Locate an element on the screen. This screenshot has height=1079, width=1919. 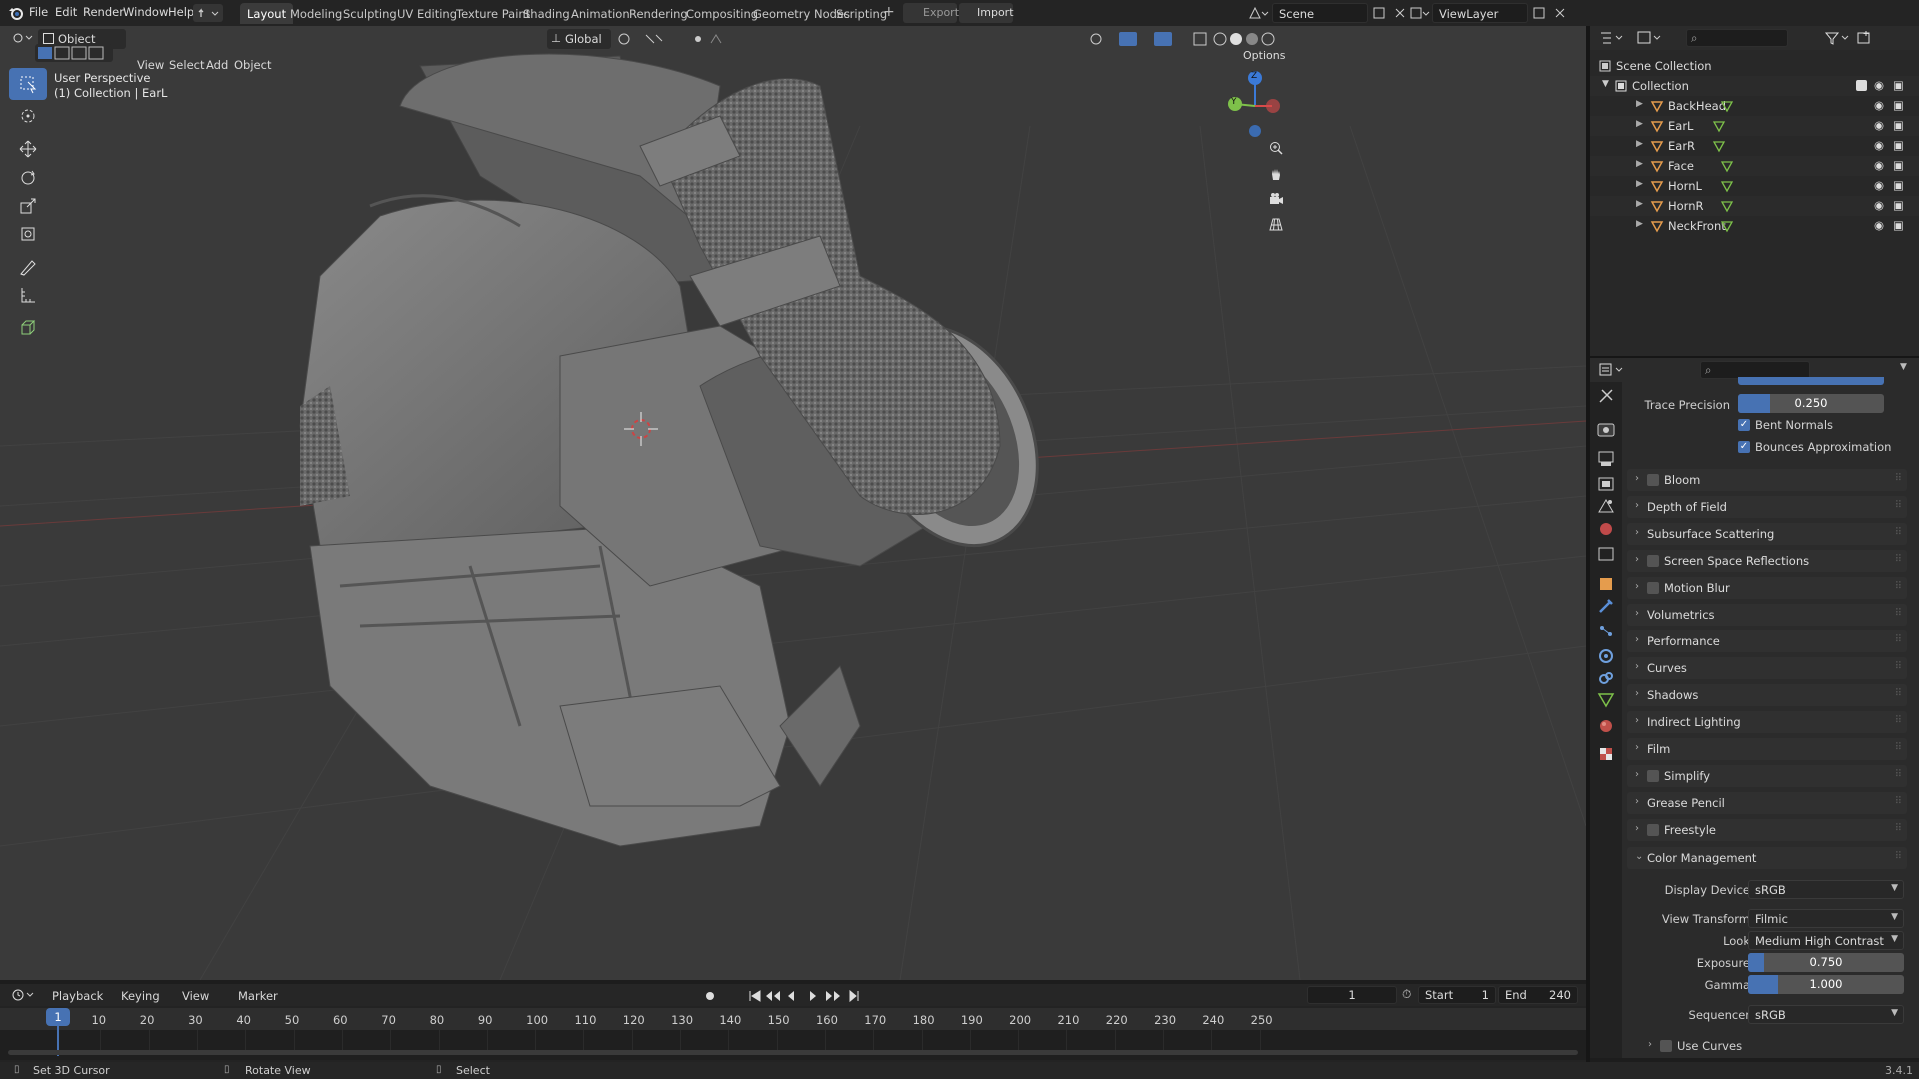
trace-precision-slider: 0.250 is located at coordinates (1811, 403).